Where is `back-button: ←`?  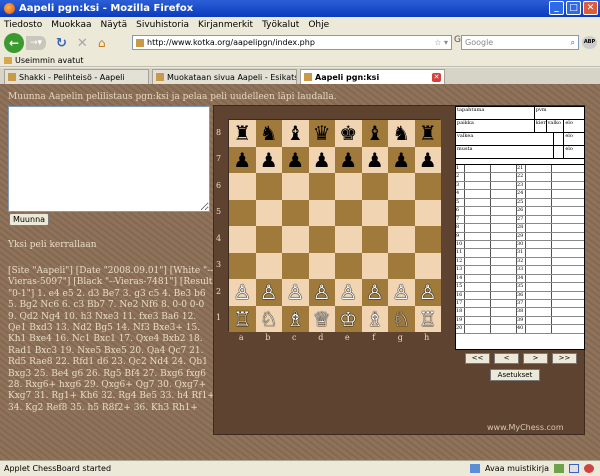
back-button: ← is located at coordinates (14, 43).